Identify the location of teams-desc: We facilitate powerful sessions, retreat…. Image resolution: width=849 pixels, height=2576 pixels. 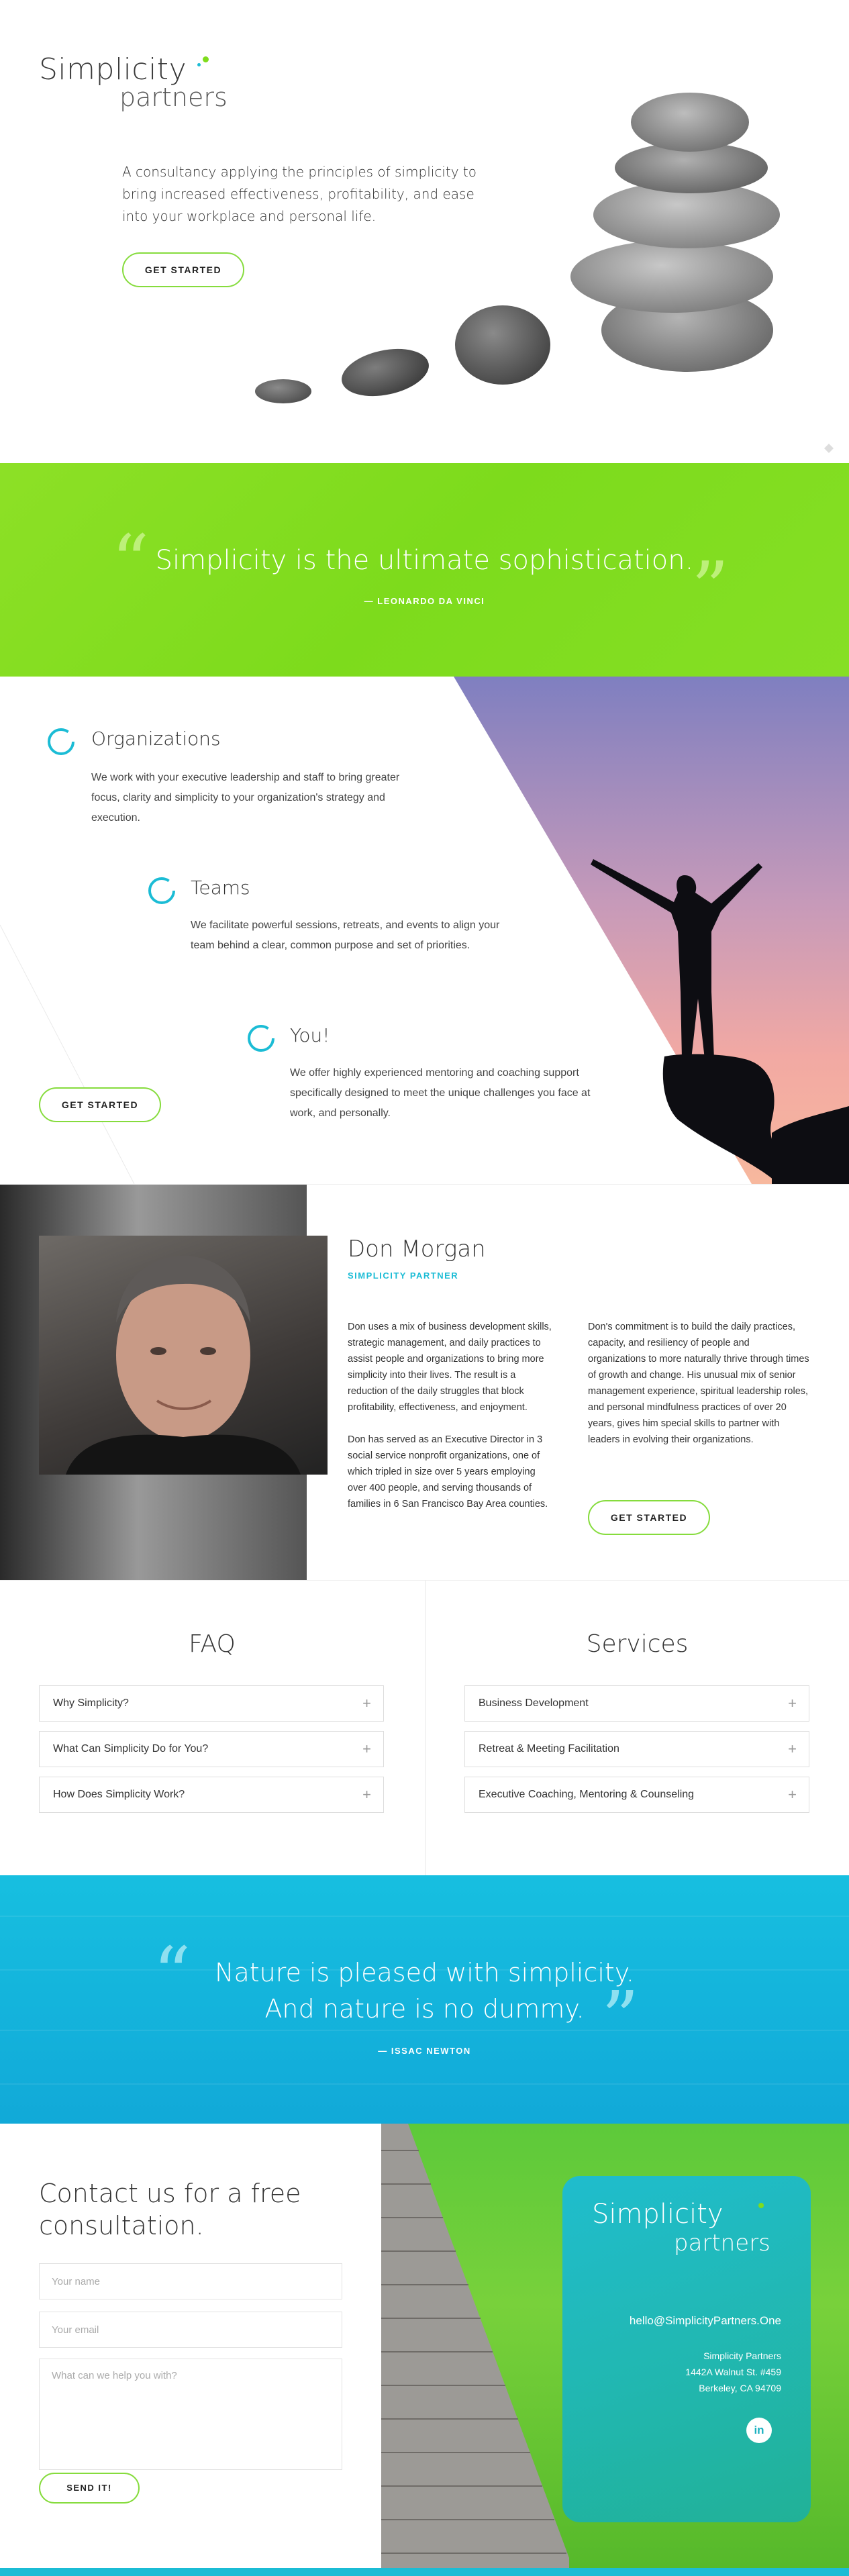
(345, 935).